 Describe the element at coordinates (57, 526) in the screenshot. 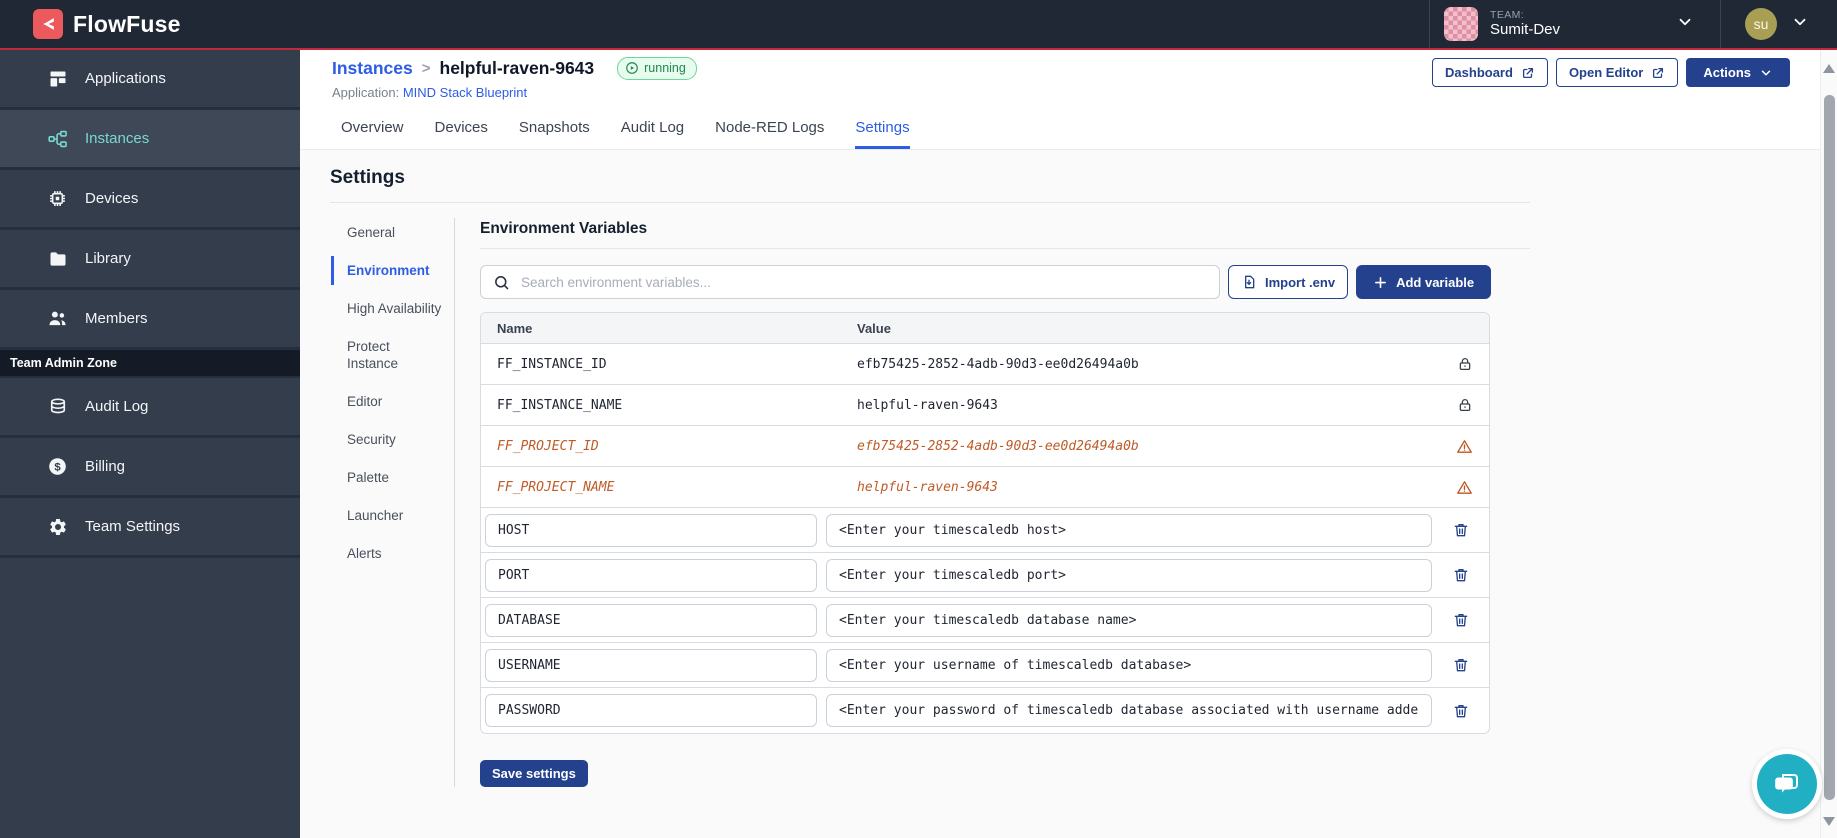

I see `settings-gear-icon` at that location.